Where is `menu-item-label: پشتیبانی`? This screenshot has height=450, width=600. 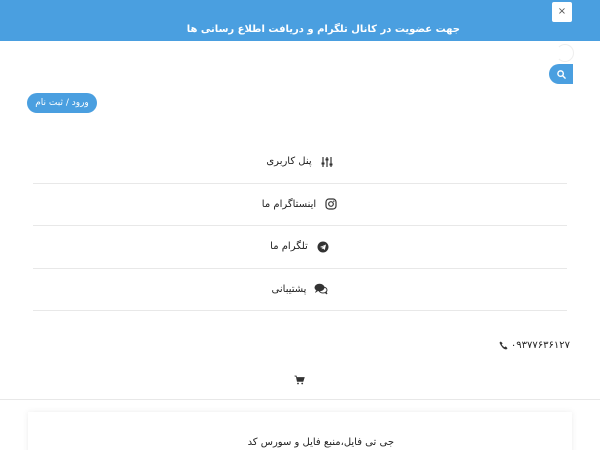 menu-item-label: پشتیبانی is located at coordinates (289, 289).